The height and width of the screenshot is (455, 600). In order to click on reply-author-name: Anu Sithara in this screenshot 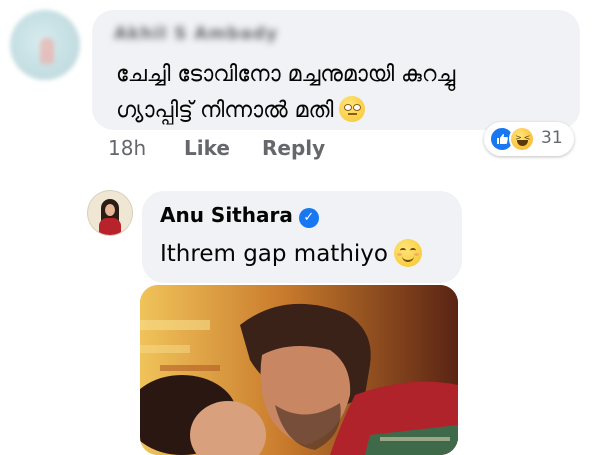, I will do `click(226, 215)`.